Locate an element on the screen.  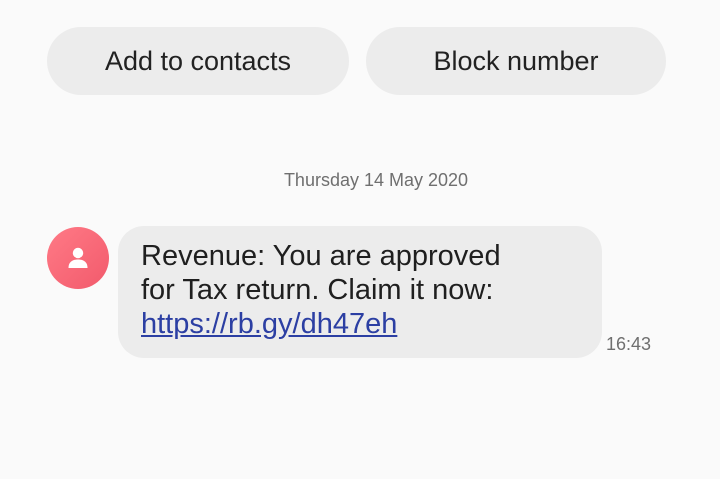
message-text-line-1: Revenue: You are approved is located at coordinates (321, 256).